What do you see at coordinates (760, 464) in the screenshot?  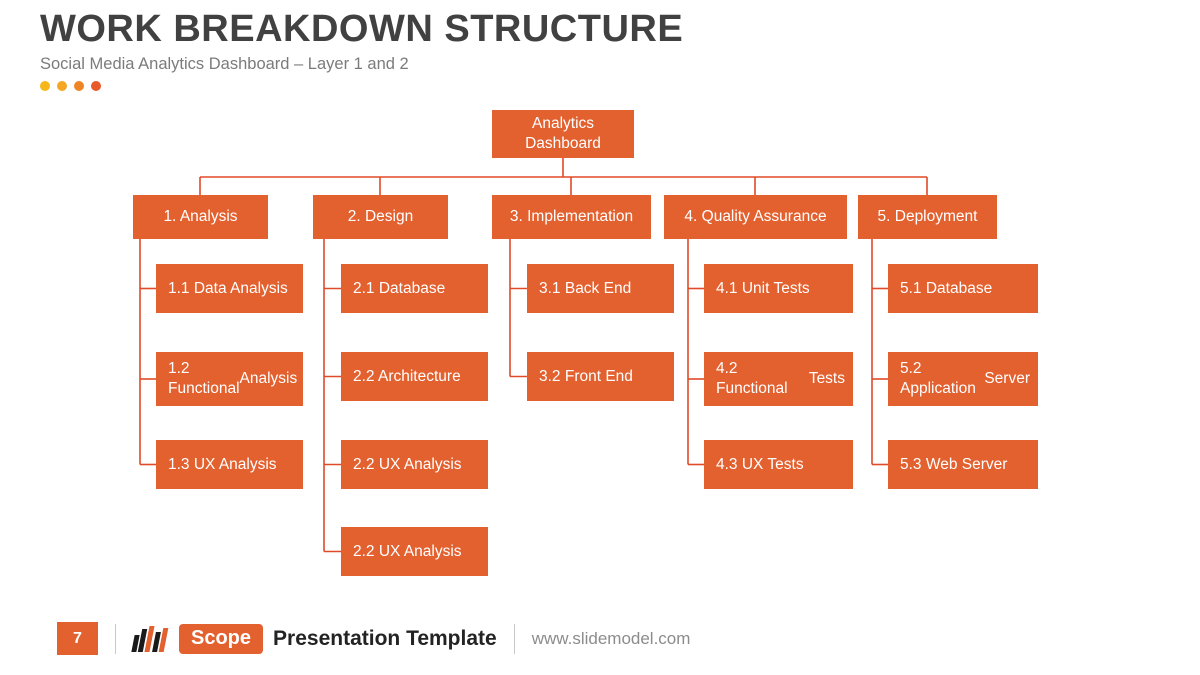 I see `node-text-line: 4.3 UX Tests` at bounding box center [760, 464].